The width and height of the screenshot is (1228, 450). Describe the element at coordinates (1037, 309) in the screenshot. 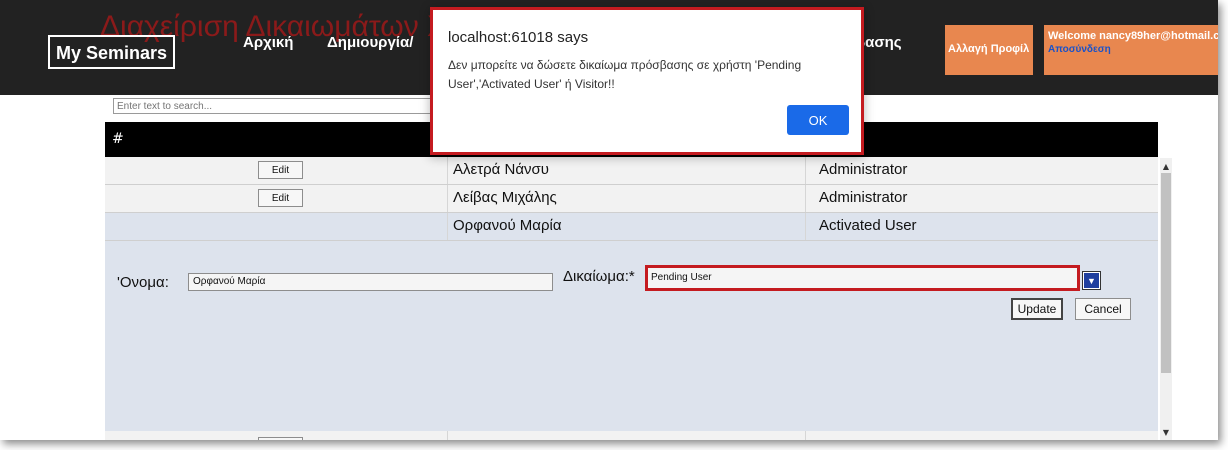

I see `update-button: Update` at that location.